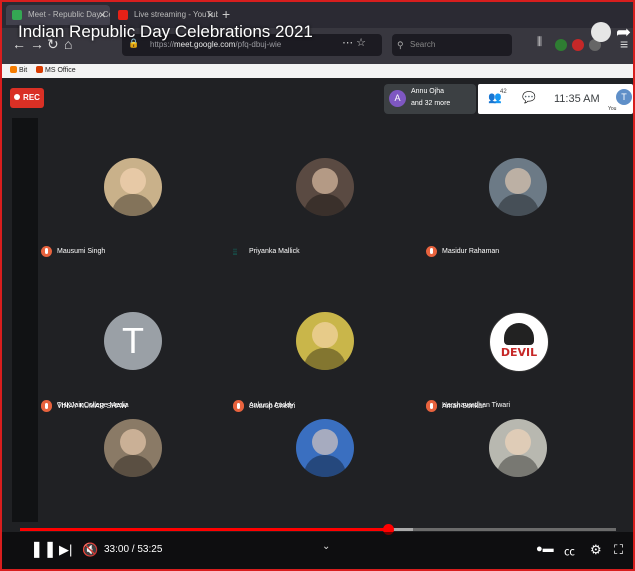 This screenshot has height=571, width=635. What do you see at coordinates (577, 99) in the screenshot?
I see `clock: 11:35 AM` at bounding box center [577, 99].